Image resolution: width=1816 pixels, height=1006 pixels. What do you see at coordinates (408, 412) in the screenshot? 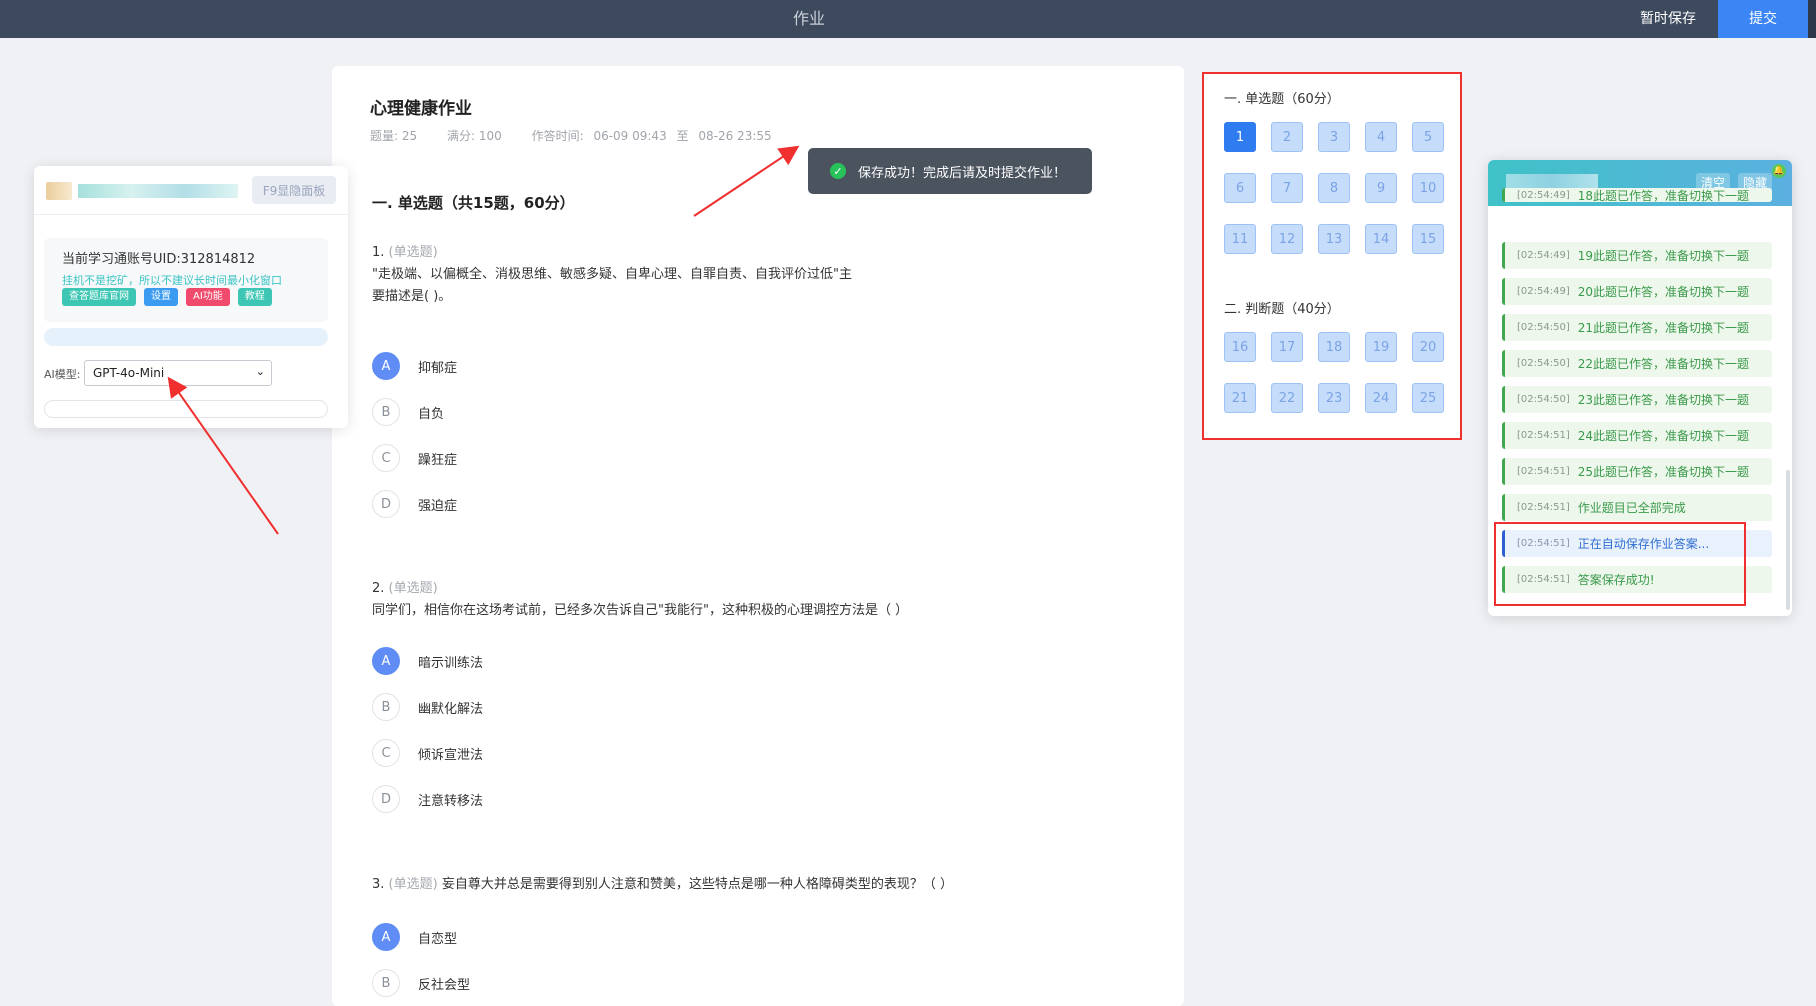
I see `question-1-option-b: B 自负` at bounding box center [408, 412].